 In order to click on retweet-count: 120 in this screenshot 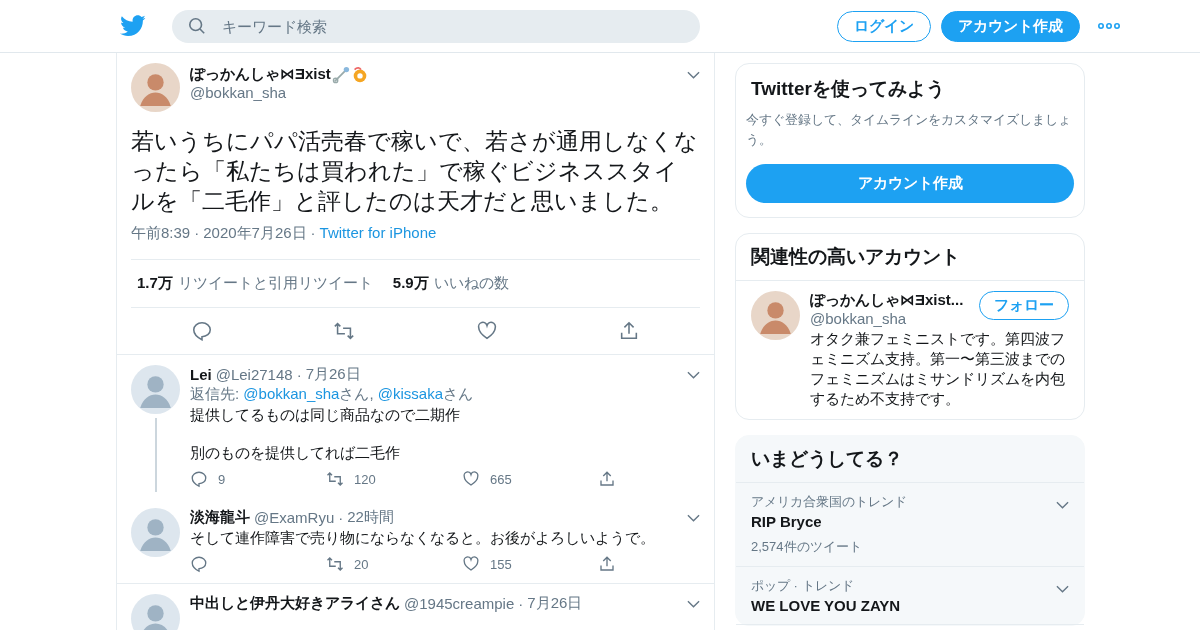, I will do `click(365, 479)`.